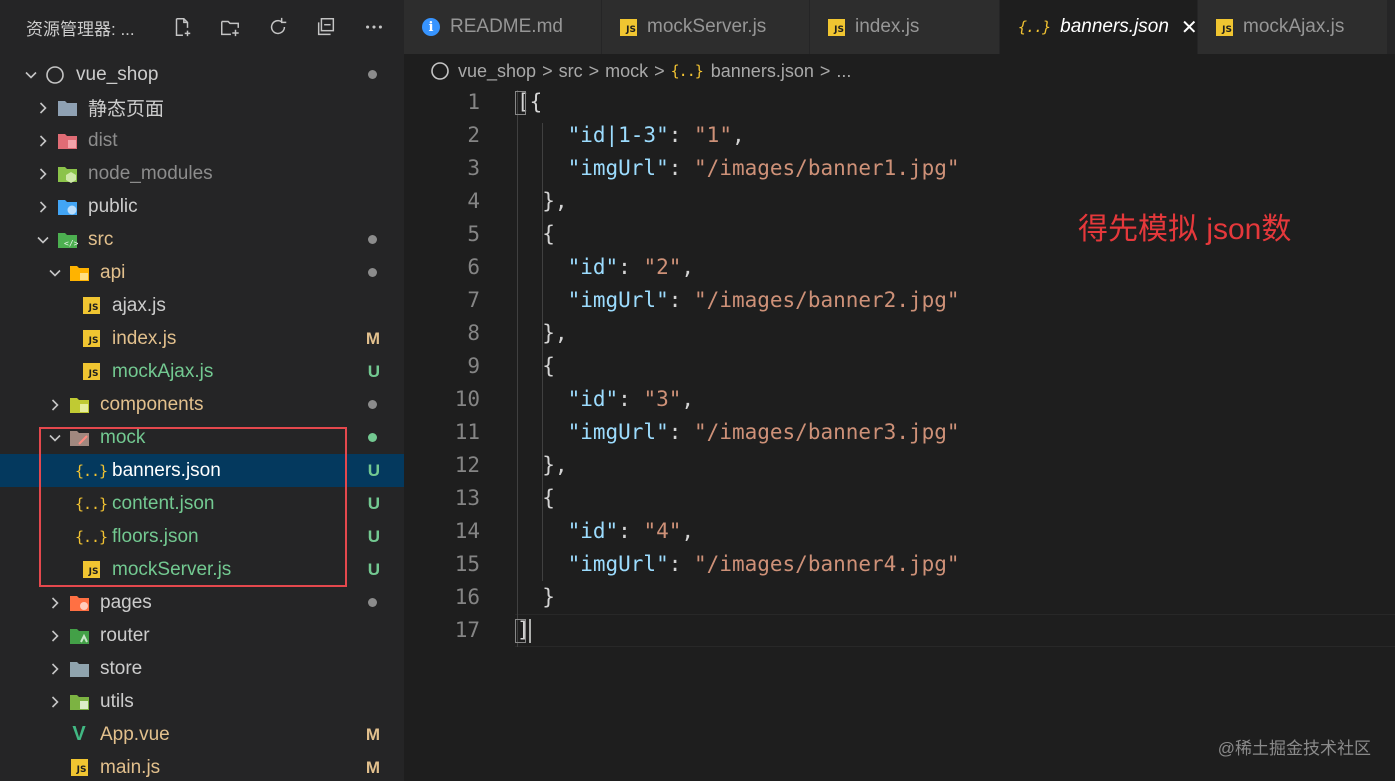 The width and height of the screenshot is (1395, 781). What do you see at coordinates (202, 536) in the screenshot?
I see `tree-item: {..} floors.json U` at bounding box center [202, 536].